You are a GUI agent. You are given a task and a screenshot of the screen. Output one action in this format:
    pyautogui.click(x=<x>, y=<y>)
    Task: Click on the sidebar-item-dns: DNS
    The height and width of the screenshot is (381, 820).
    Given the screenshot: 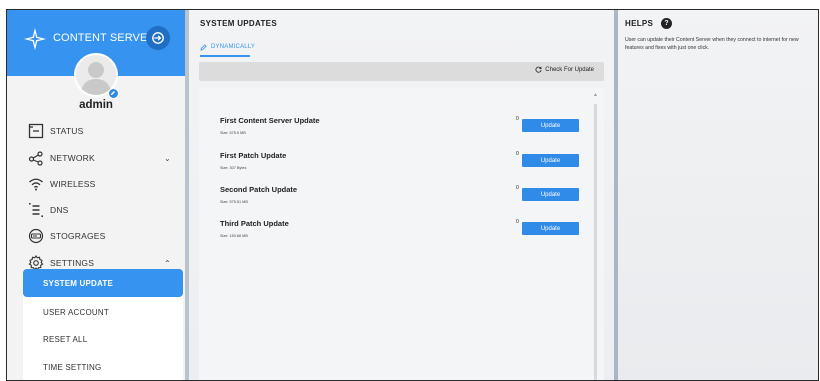 What is the action you would take?
    pyautogui.click(x=96, y=210)
    